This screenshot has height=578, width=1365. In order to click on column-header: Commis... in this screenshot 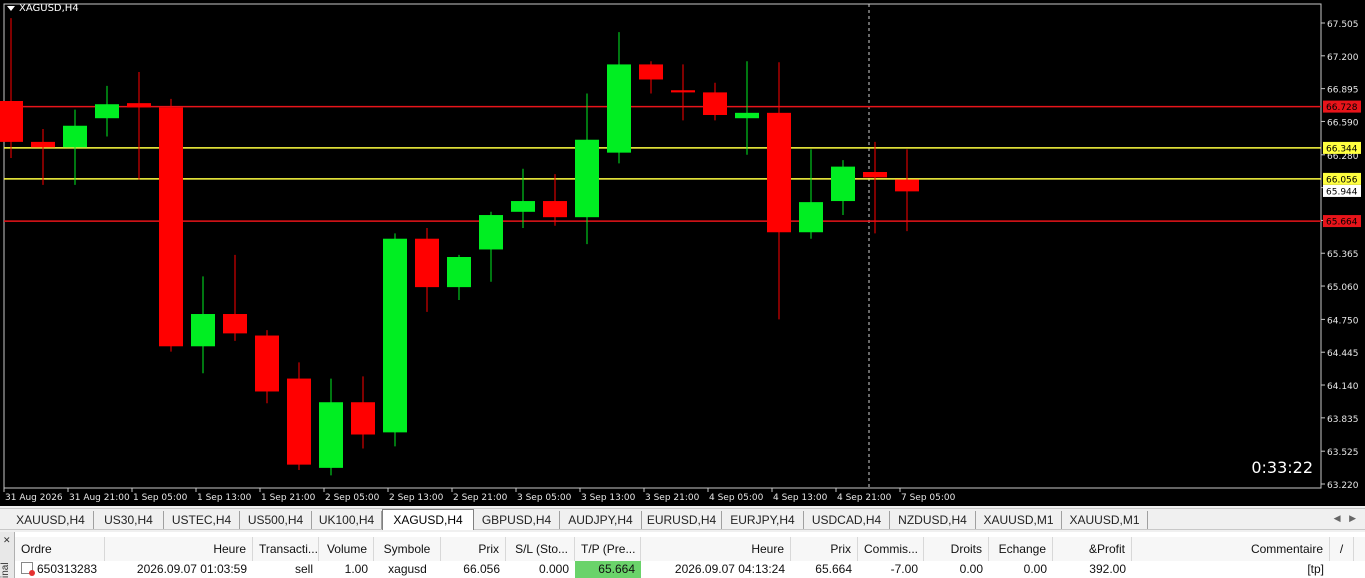, I will do `click(891, 549)`.